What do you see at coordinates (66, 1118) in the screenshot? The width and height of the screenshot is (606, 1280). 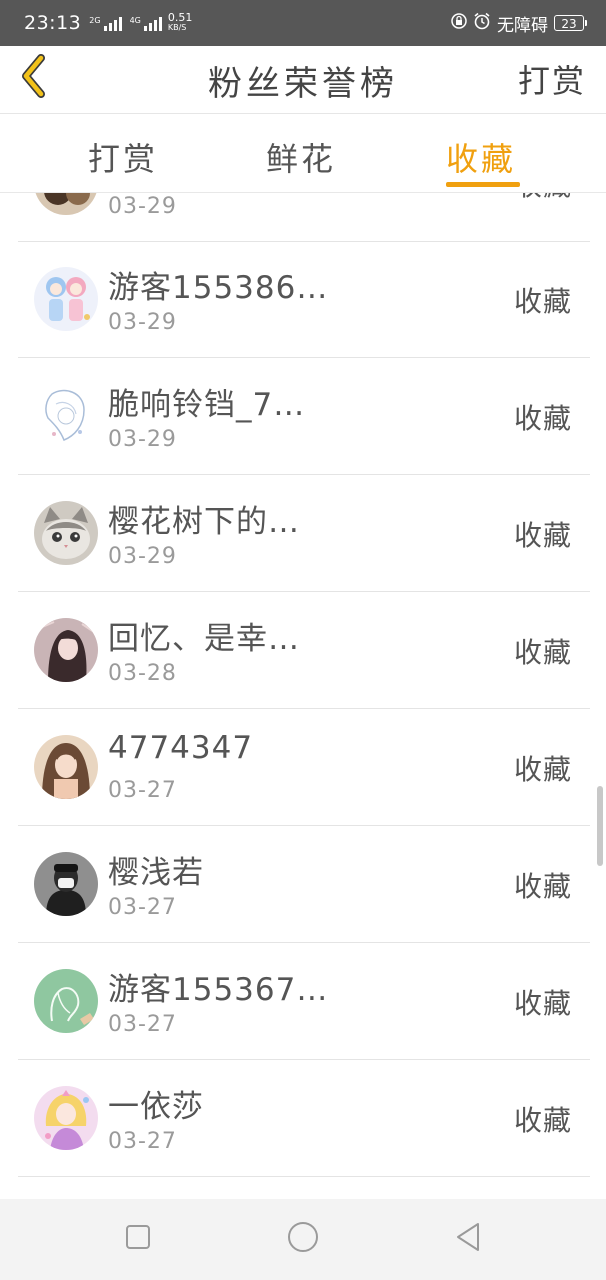 I see `princess-avatar-icon` at bounding box center [66, 1118].